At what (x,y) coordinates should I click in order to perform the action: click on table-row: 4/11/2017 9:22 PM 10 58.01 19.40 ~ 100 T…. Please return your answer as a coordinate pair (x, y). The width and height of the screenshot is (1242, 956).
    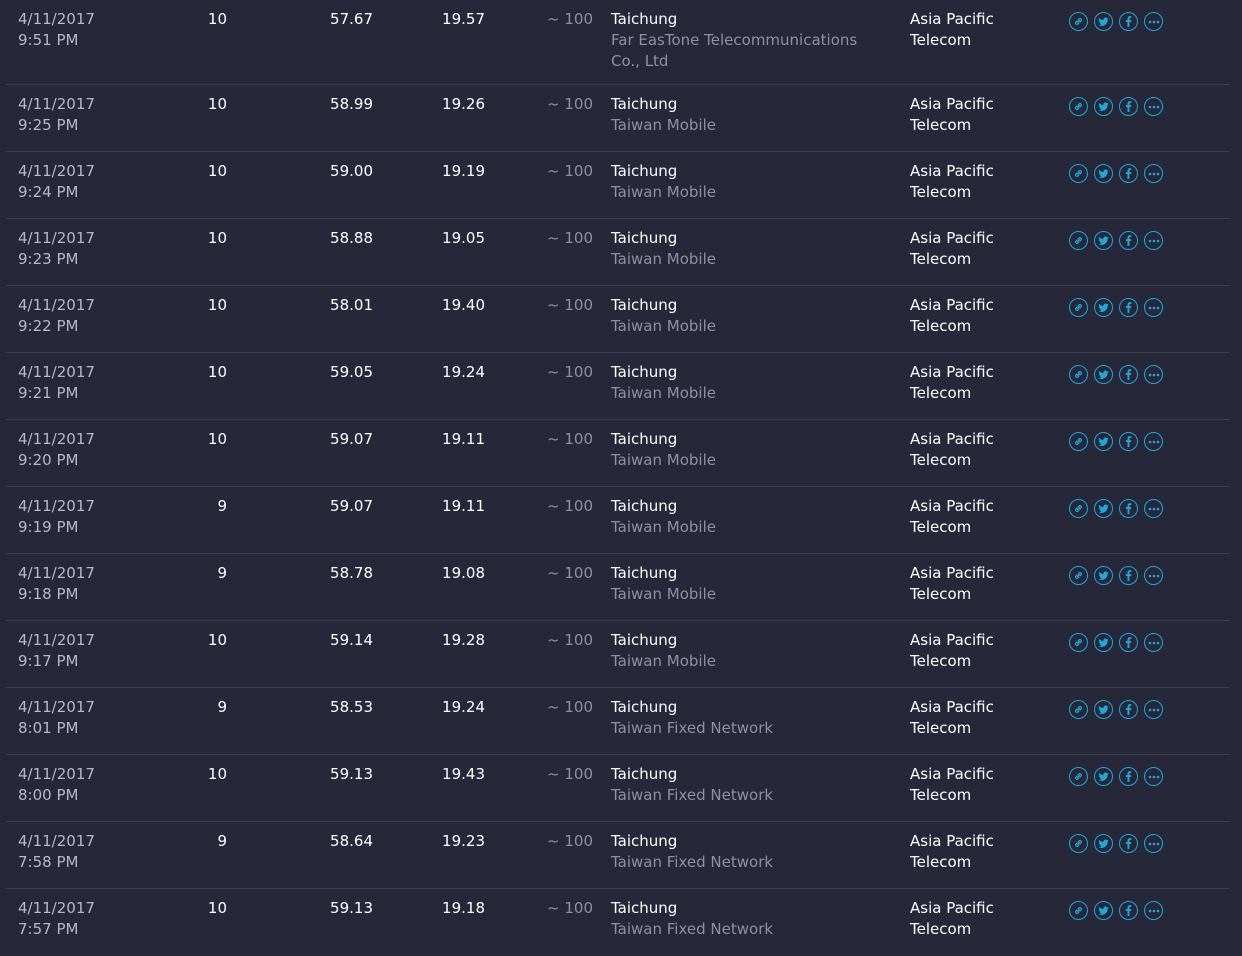
    Looking at the image, I should click on (618, 319).